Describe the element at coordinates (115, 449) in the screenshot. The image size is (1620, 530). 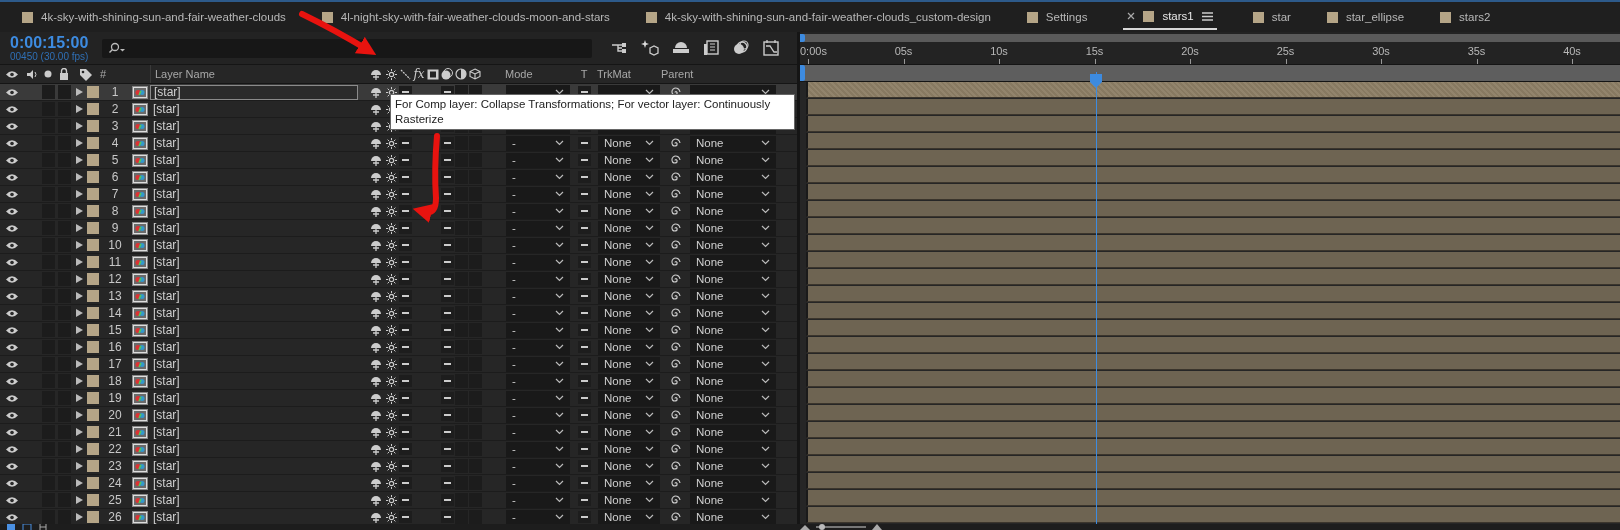
I see `layer-number: 22` at that location.